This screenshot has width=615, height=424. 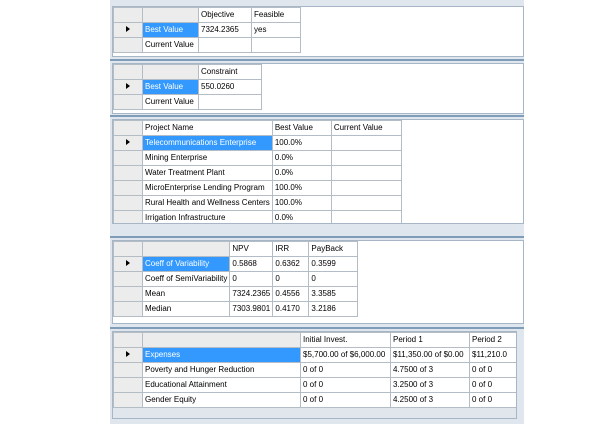 What do you see at coordinates (207, 173) in the screenshot?
I see `project-name-cell: Water Treatment Plant` at bounding box center [207, 173].